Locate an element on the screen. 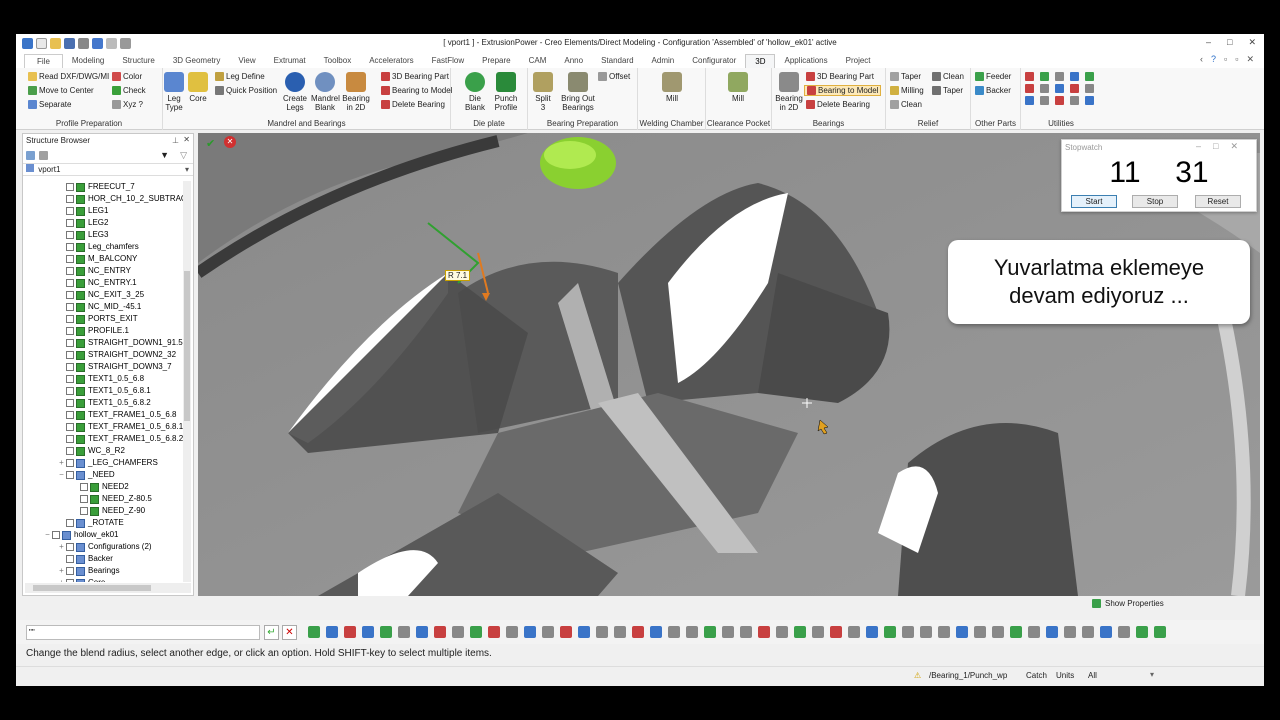 This screenshot has width=1280, height=720. command-input is located at coordinates (143, 632).